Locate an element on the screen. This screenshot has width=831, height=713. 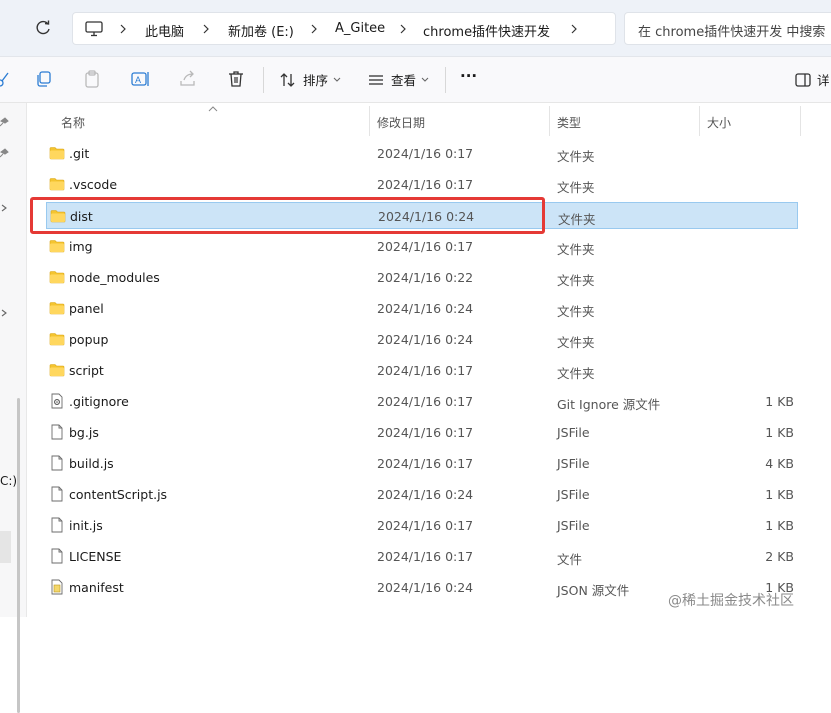
rename-icon: A is located at coordinates (140, 79).